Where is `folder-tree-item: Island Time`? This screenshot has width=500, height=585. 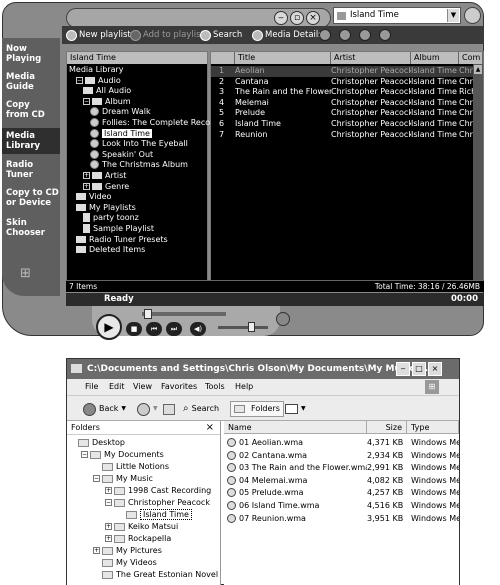 folder-tree-item: Island Time is located at coordinates (159, 515).